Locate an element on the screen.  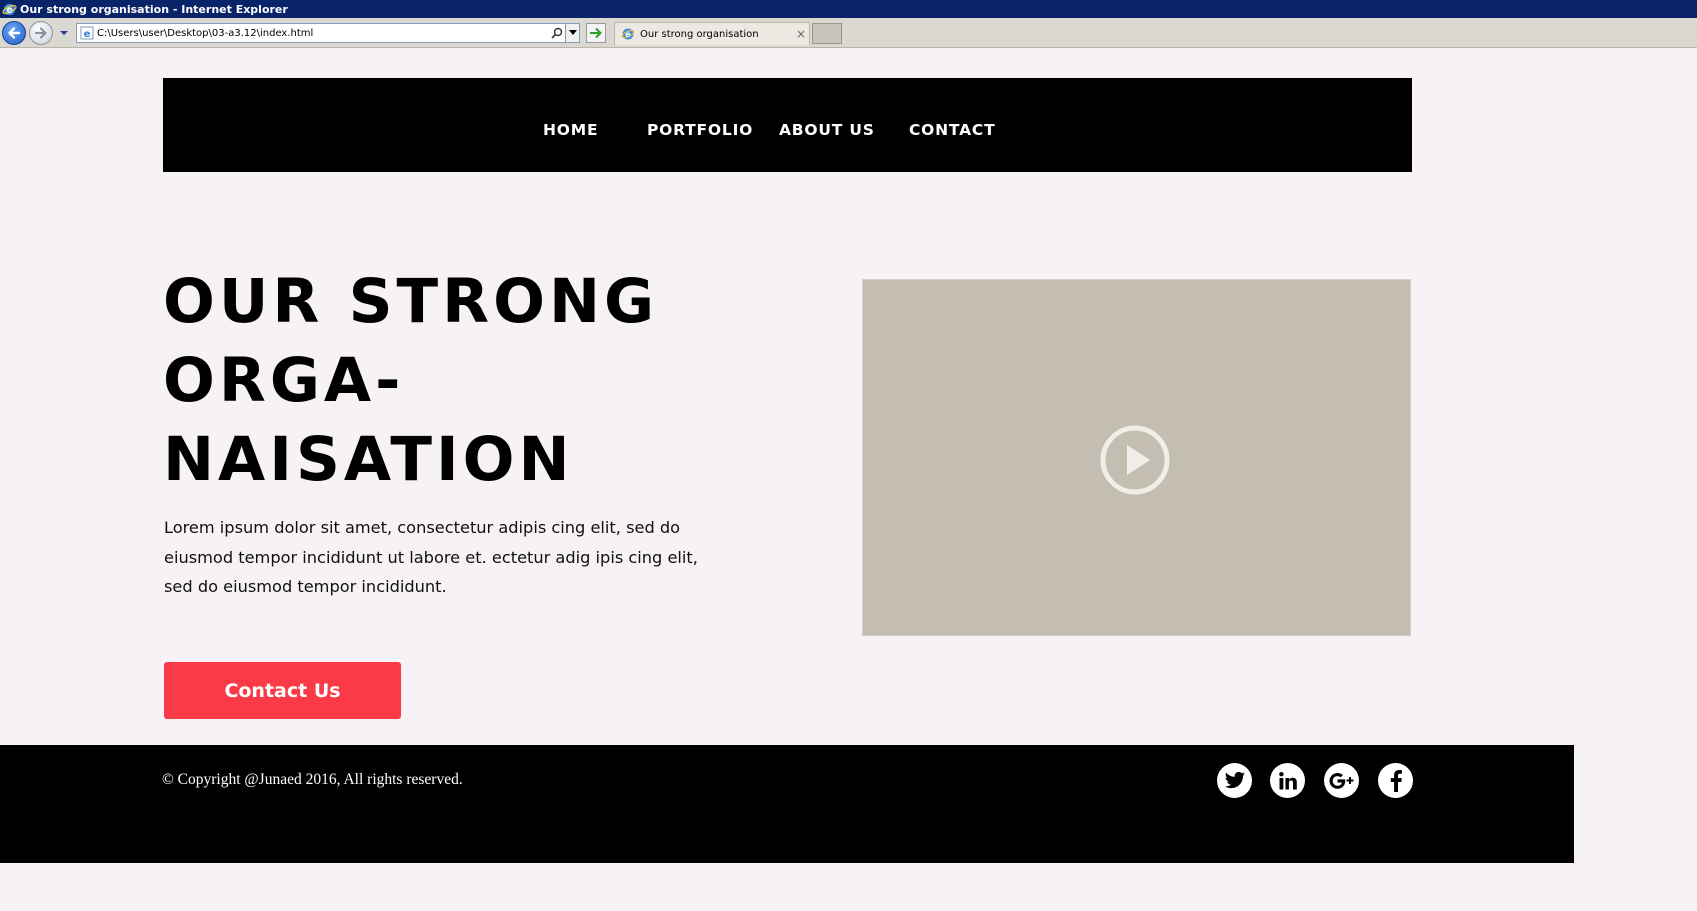
go-arrow-icon is located at coordinates (596, 33).